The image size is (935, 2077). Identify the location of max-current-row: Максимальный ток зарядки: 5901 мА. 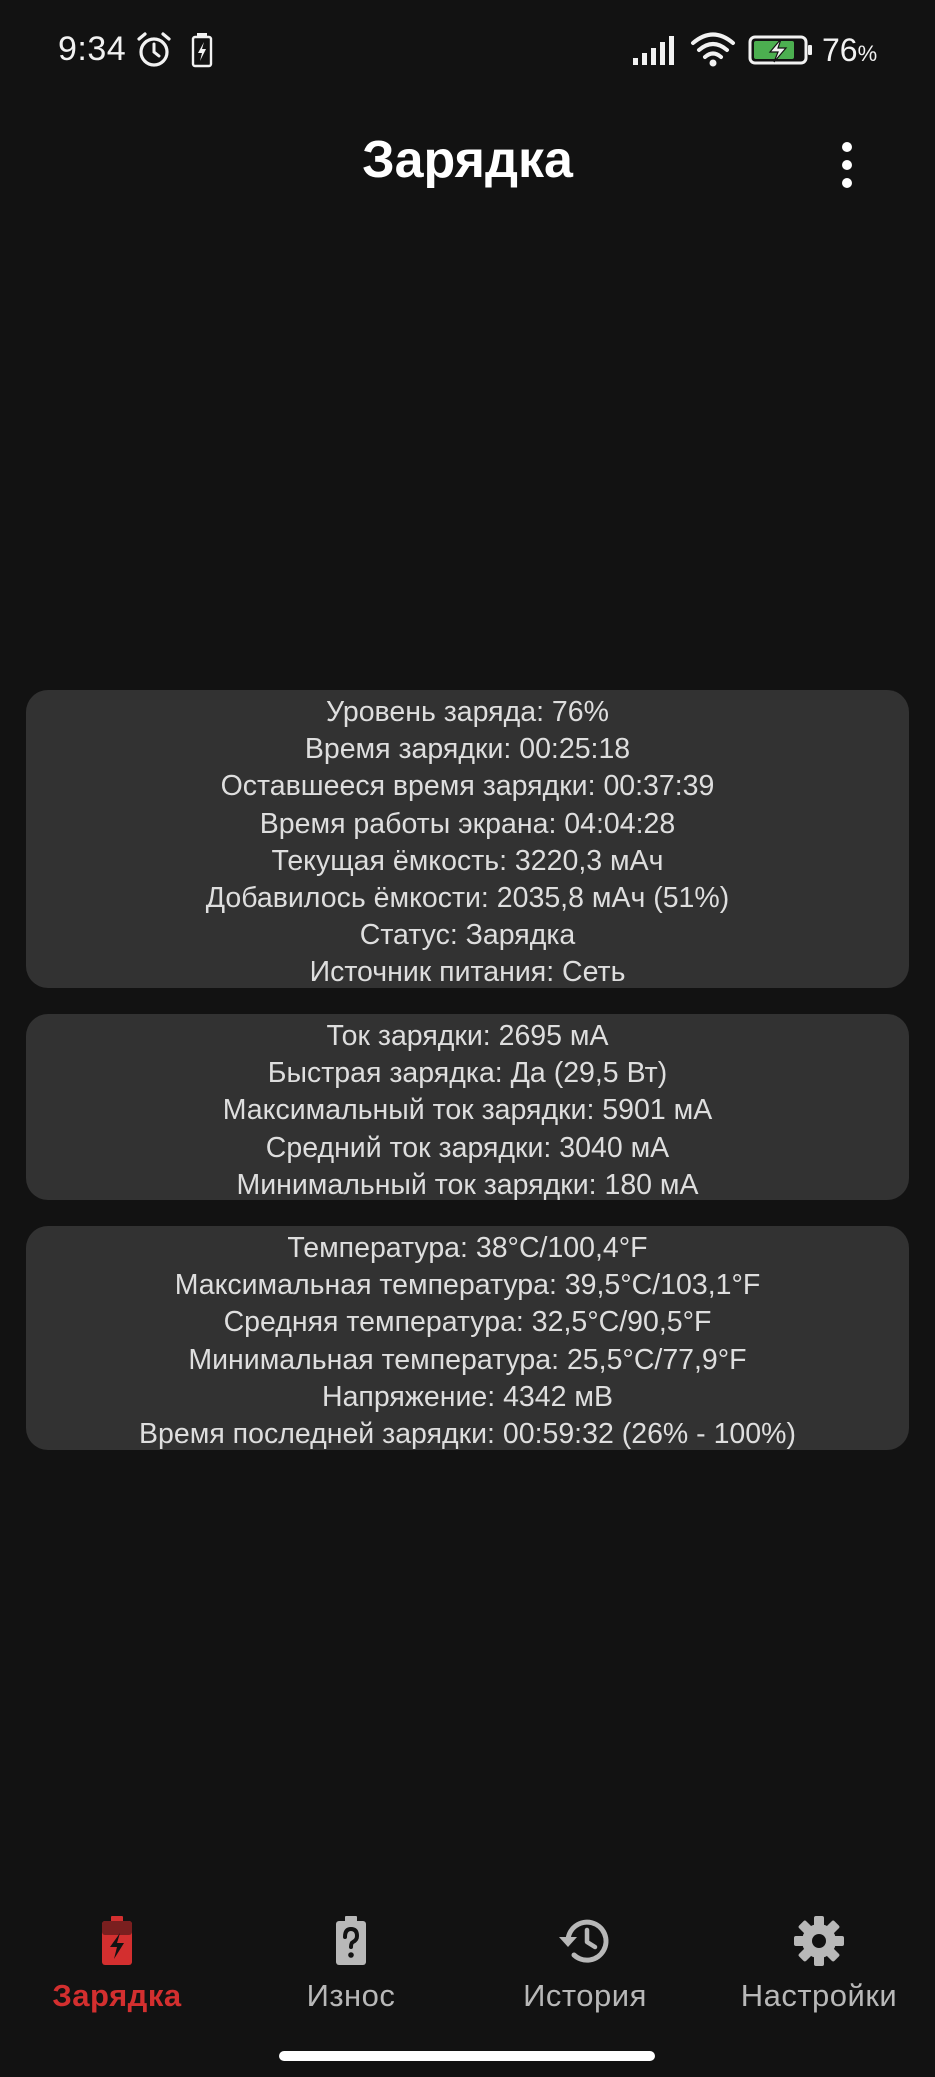
(467, 1110).